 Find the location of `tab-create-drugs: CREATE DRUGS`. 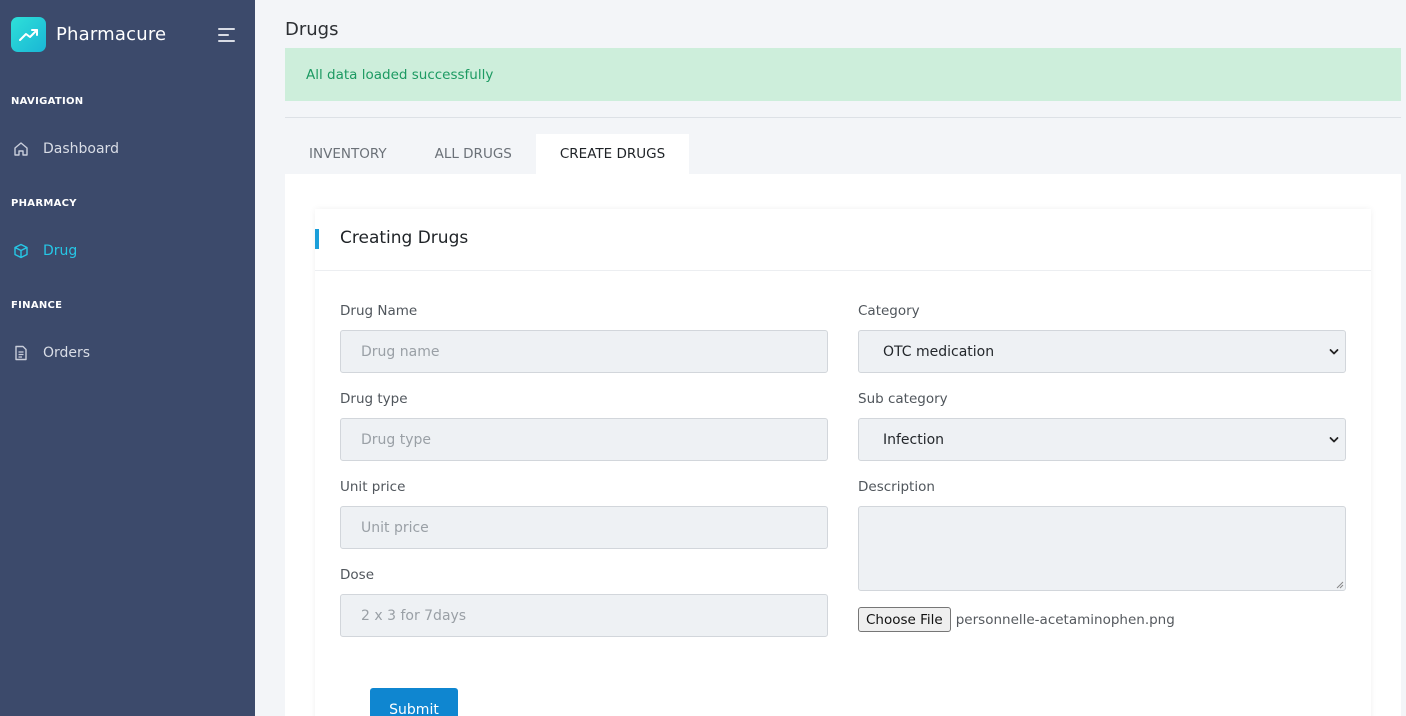

tab-create-drugs: CREATE DRUGS is located at coordinates (612, 154).